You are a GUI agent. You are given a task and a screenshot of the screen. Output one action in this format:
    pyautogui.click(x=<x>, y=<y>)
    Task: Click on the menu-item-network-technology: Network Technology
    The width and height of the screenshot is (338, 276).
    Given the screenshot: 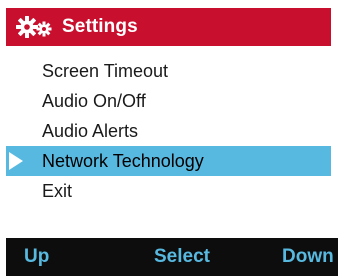 What is the action you would take?
    pyautogui.click(x=168, y=161)
    